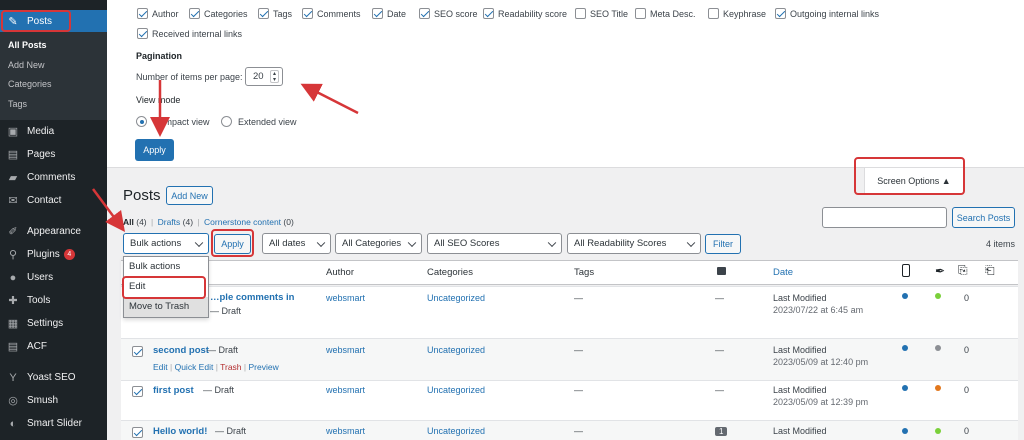 This screenshot has width=1024, height=440. Describe the element at coordinates (721, 431) in the screenshot. I see `post-comments-bubble: 1` at that location.